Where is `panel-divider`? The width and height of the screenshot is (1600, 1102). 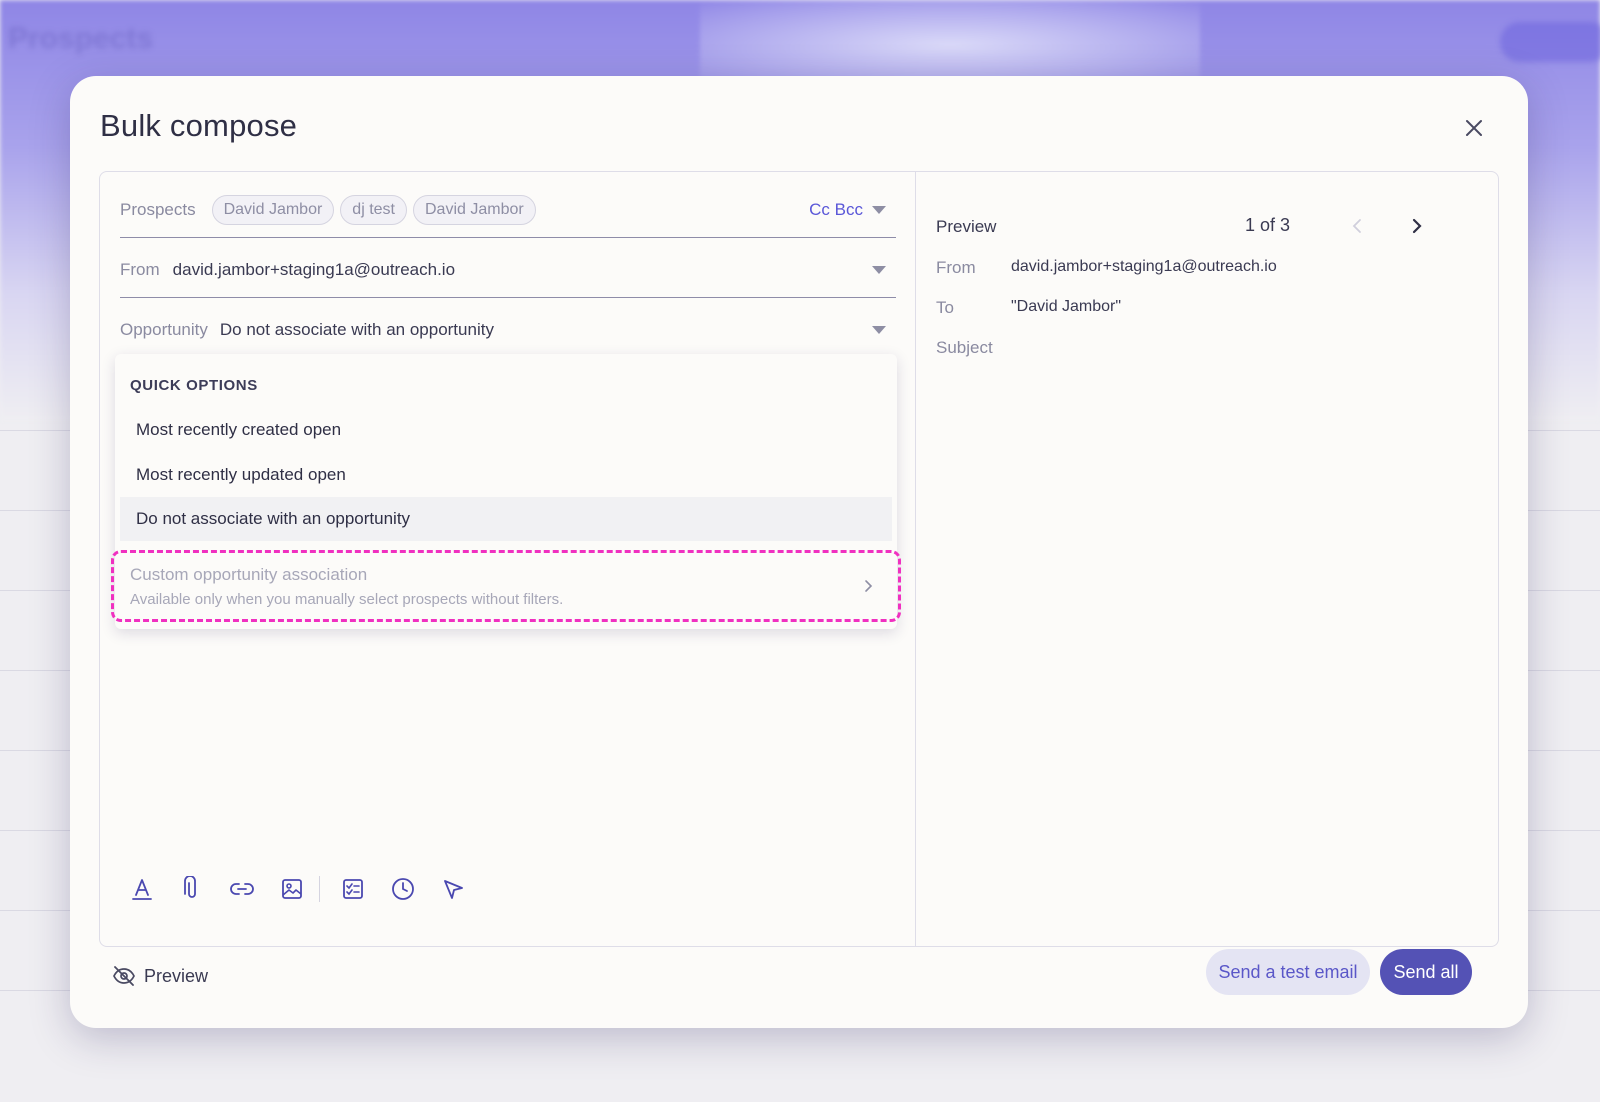
panel-divider is located at coordinates (915, 559).